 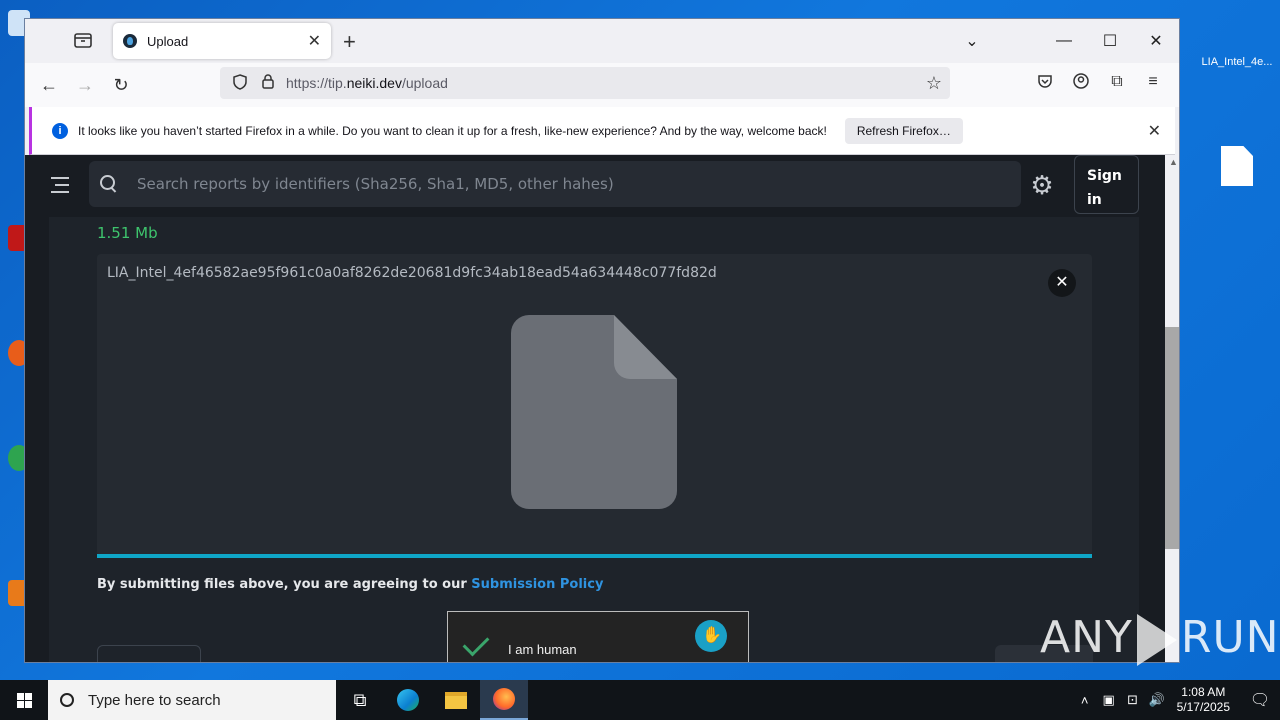 What do you see at coordinates (240, 83) in the screenshot?
I see `tracking-protection-icon` at bounding box center [240, 83].